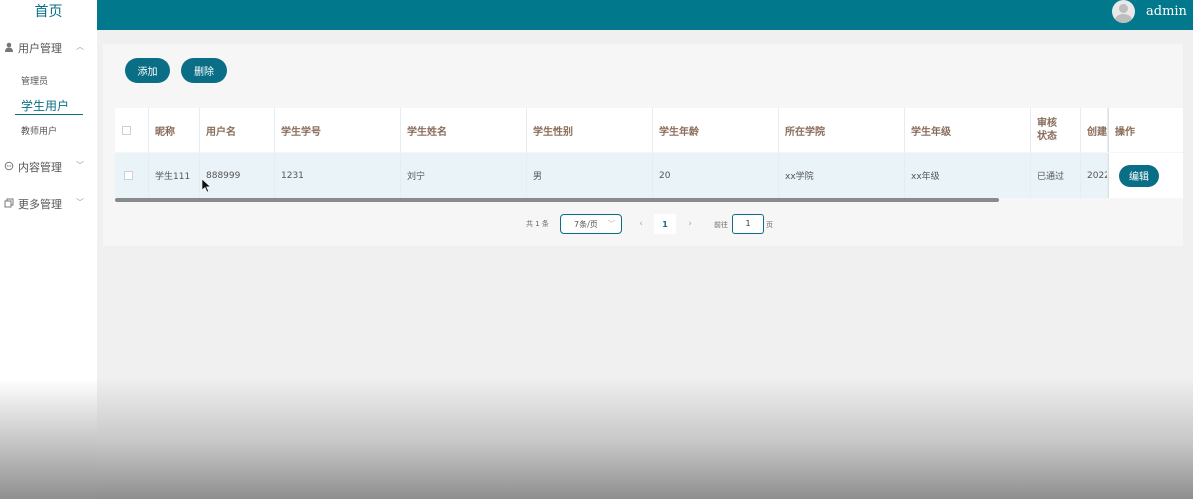 This screenshot has height=499, width=1193. Describe the element at coordinates (1123, 18) in the screenshot. I see `avatar-body` at that location.